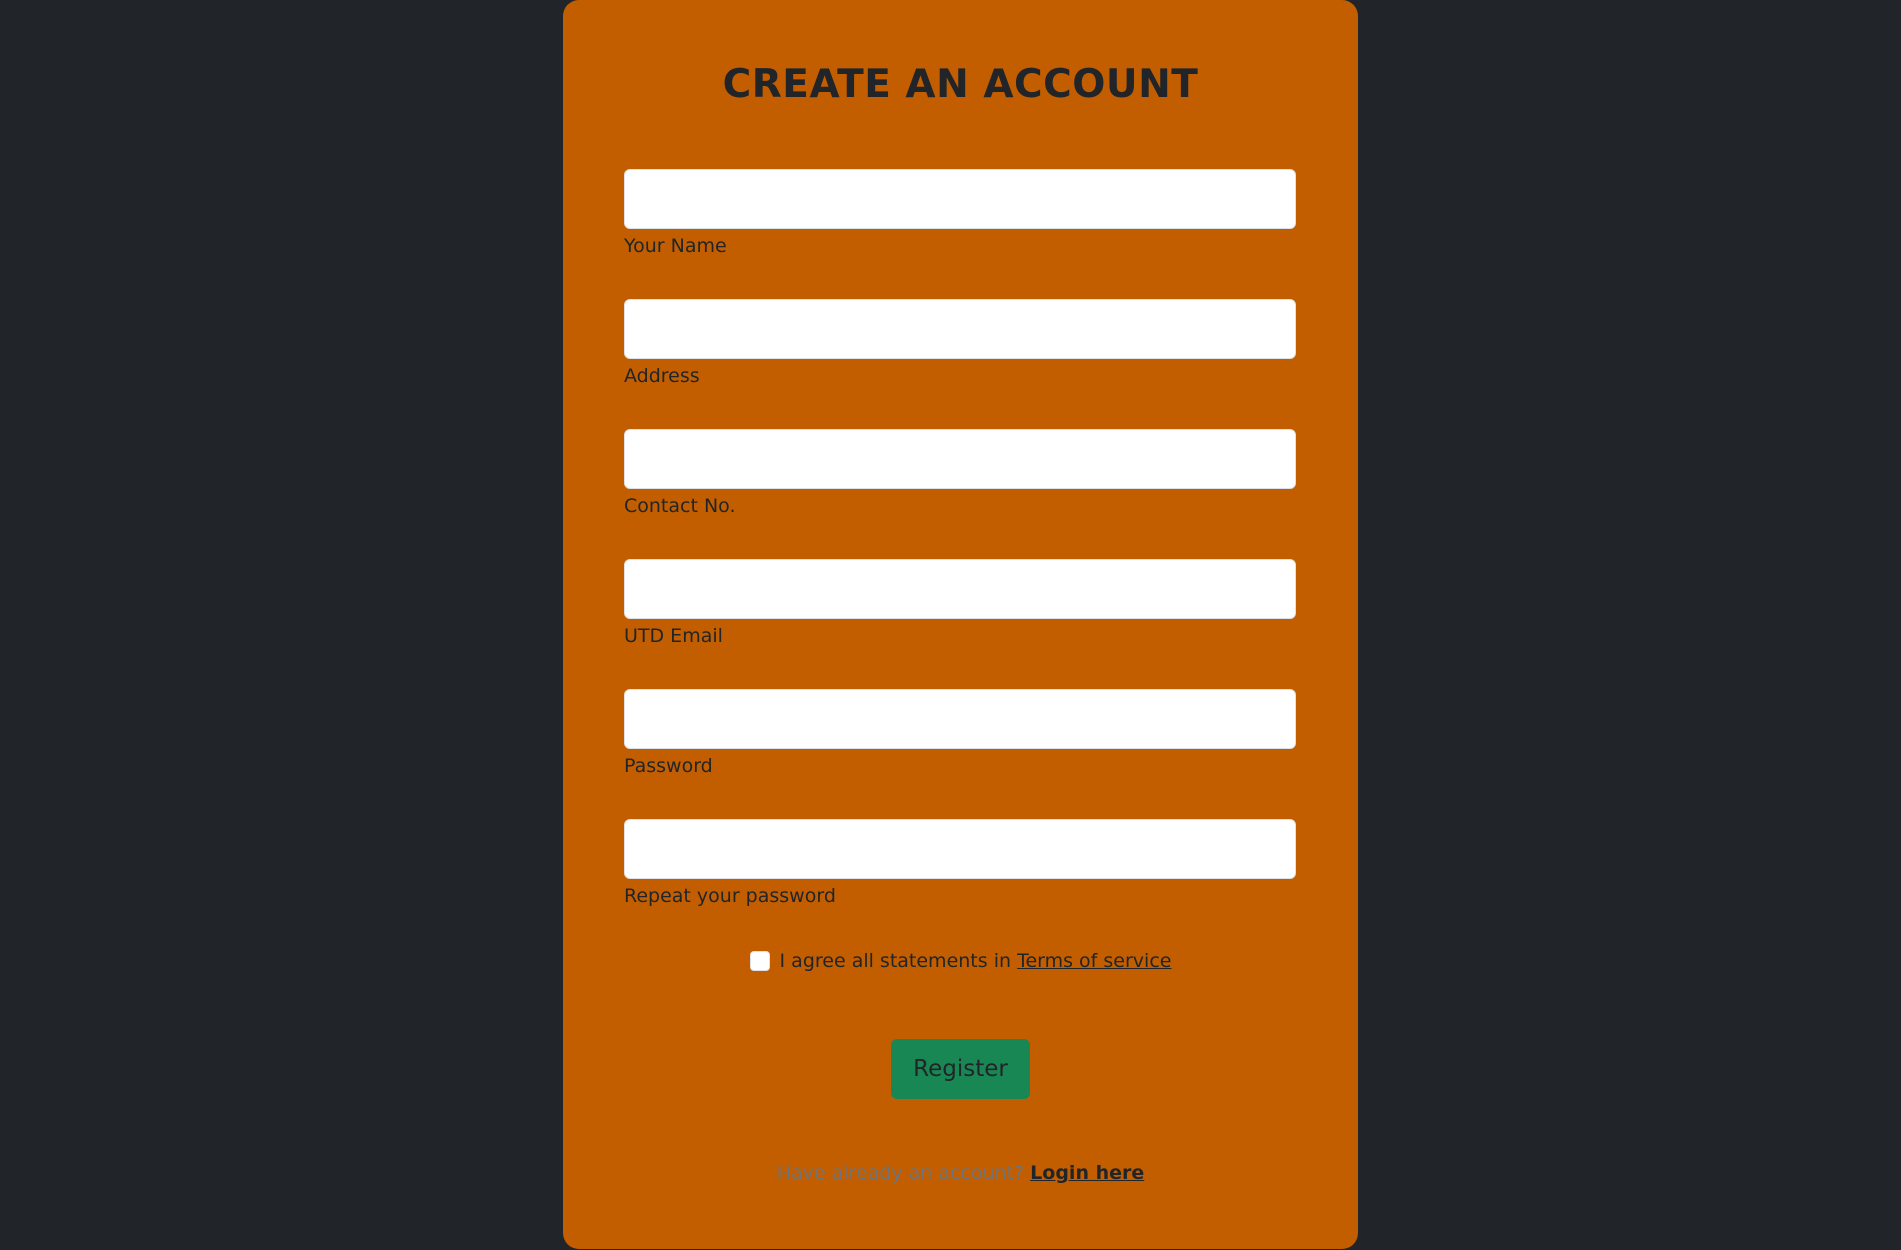 This screenshot has width=1901, height=1250. What do you see at coordinates (960, 84) in the screenshot?
I see `page-title: CREATE AN ACCOUNT` at bounding box center [960, 84].